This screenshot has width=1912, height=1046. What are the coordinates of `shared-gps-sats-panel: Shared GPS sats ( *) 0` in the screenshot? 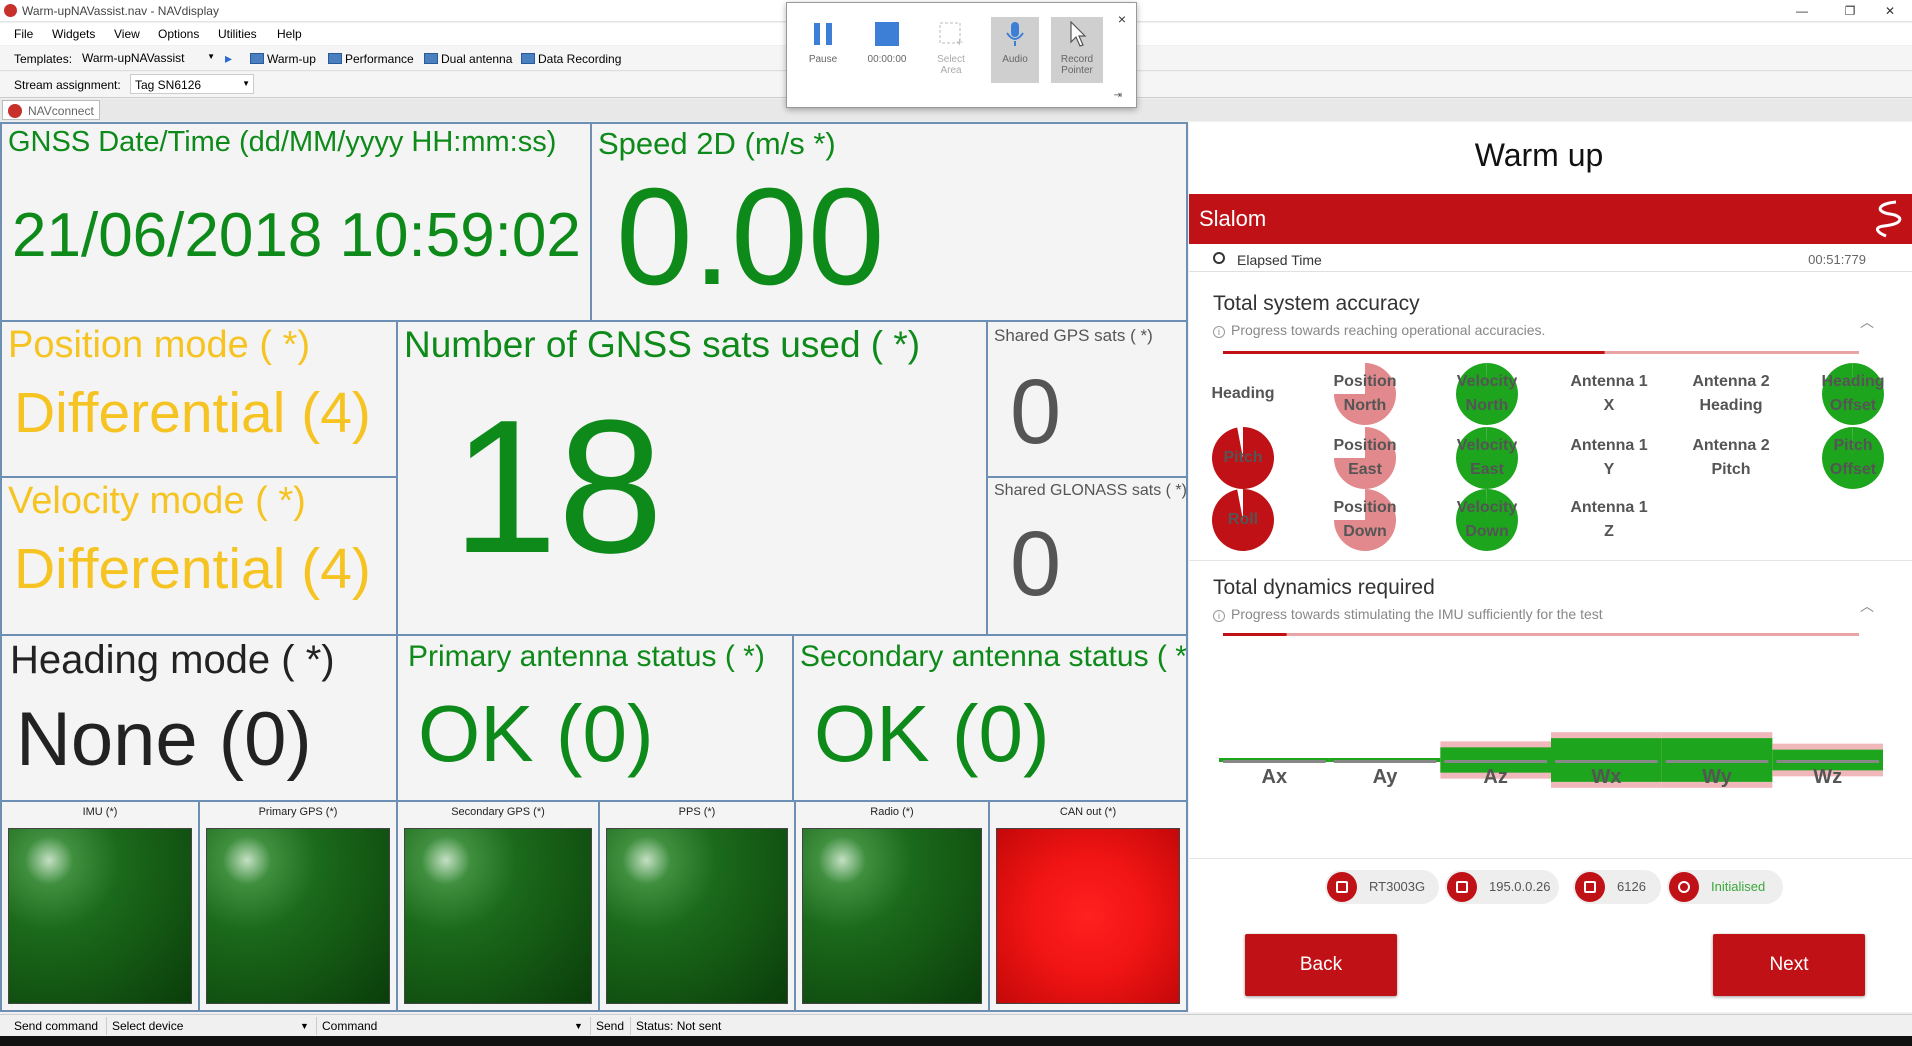 It's located at (1087, 399).